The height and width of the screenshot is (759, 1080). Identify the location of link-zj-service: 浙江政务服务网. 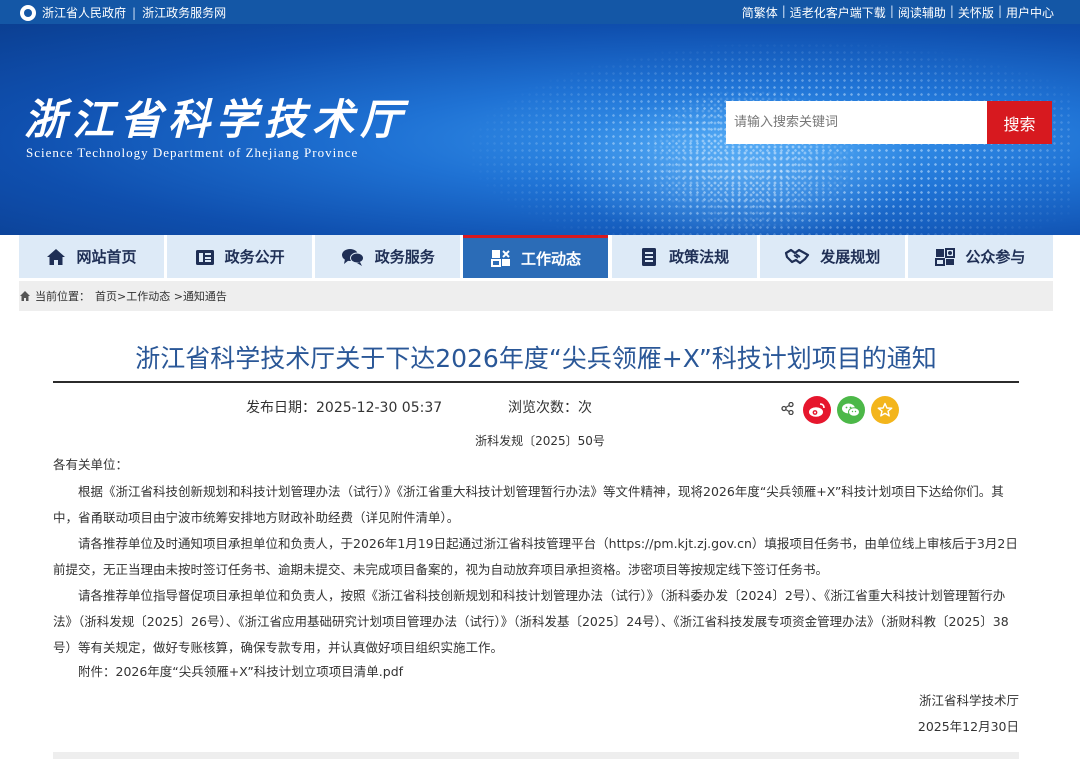
(184, 12).